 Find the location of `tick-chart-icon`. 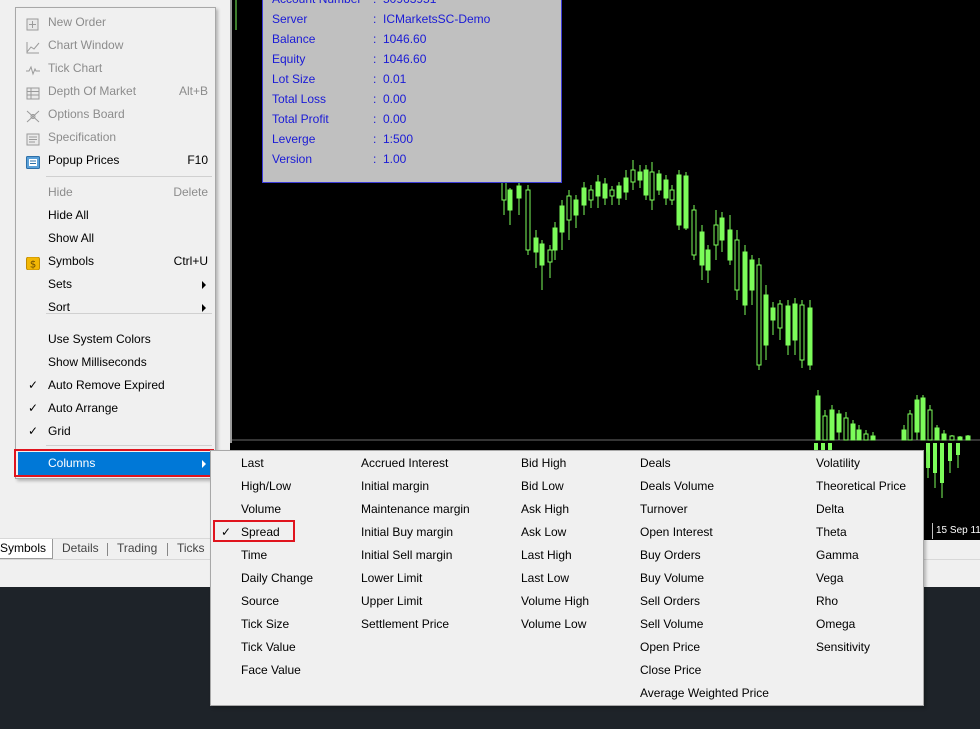

tick-chart-icon is located at coordinates (33, 69).